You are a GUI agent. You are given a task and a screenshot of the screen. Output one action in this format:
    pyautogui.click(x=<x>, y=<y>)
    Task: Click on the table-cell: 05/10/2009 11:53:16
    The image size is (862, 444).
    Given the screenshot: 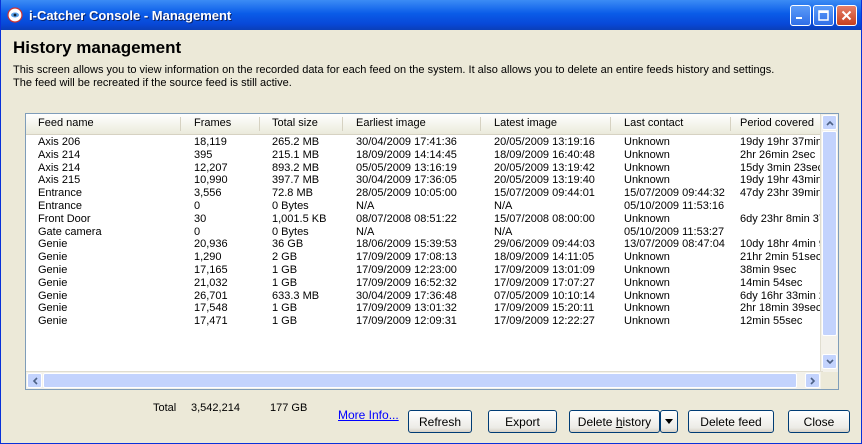 What is the action you would take?
    pyautogui.click(x=674, y=205)
    